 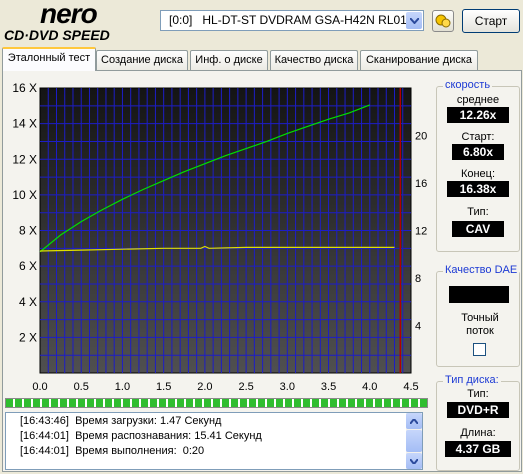 I want to click on progress-fill, so click(x=216, y=403).